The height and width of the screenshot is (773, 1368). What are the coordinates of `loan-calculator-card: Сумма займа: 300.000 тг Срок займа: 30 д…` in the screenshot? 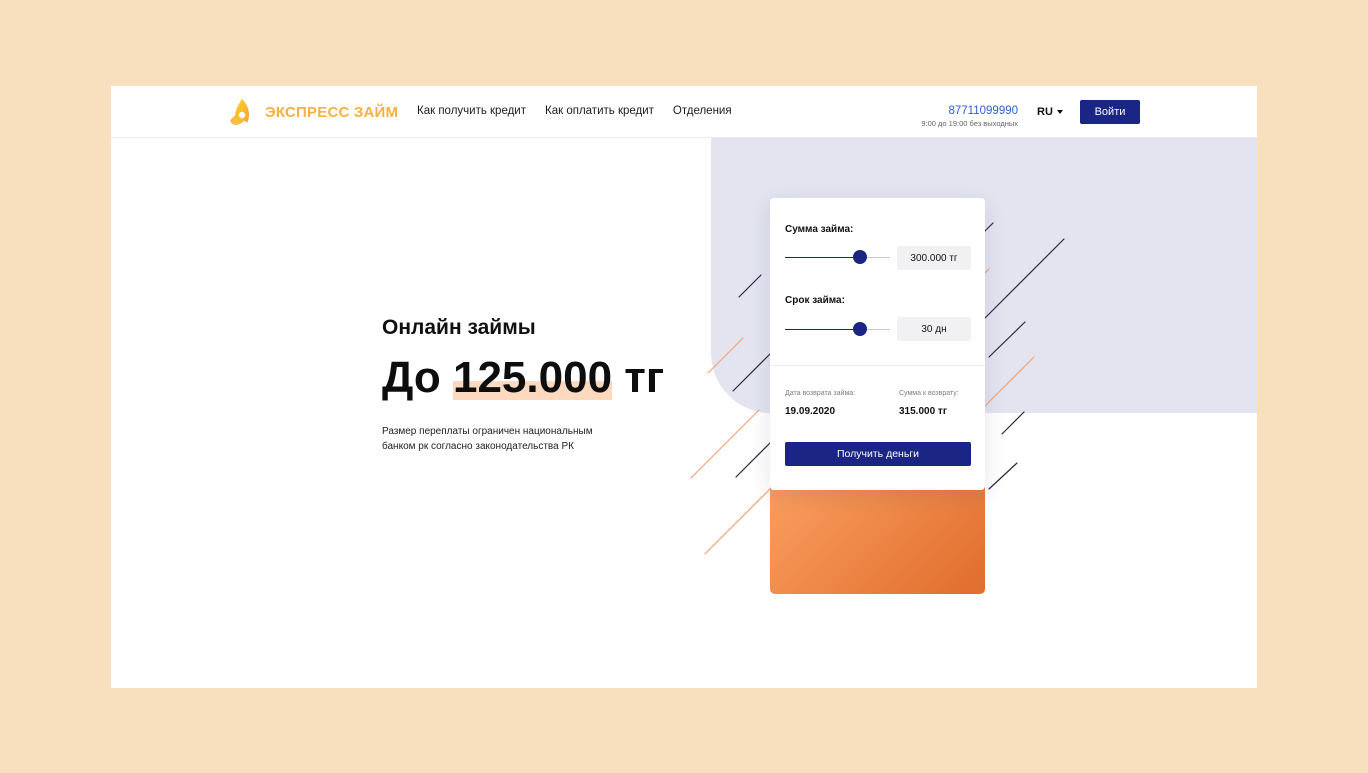 It's located at (877, 344).